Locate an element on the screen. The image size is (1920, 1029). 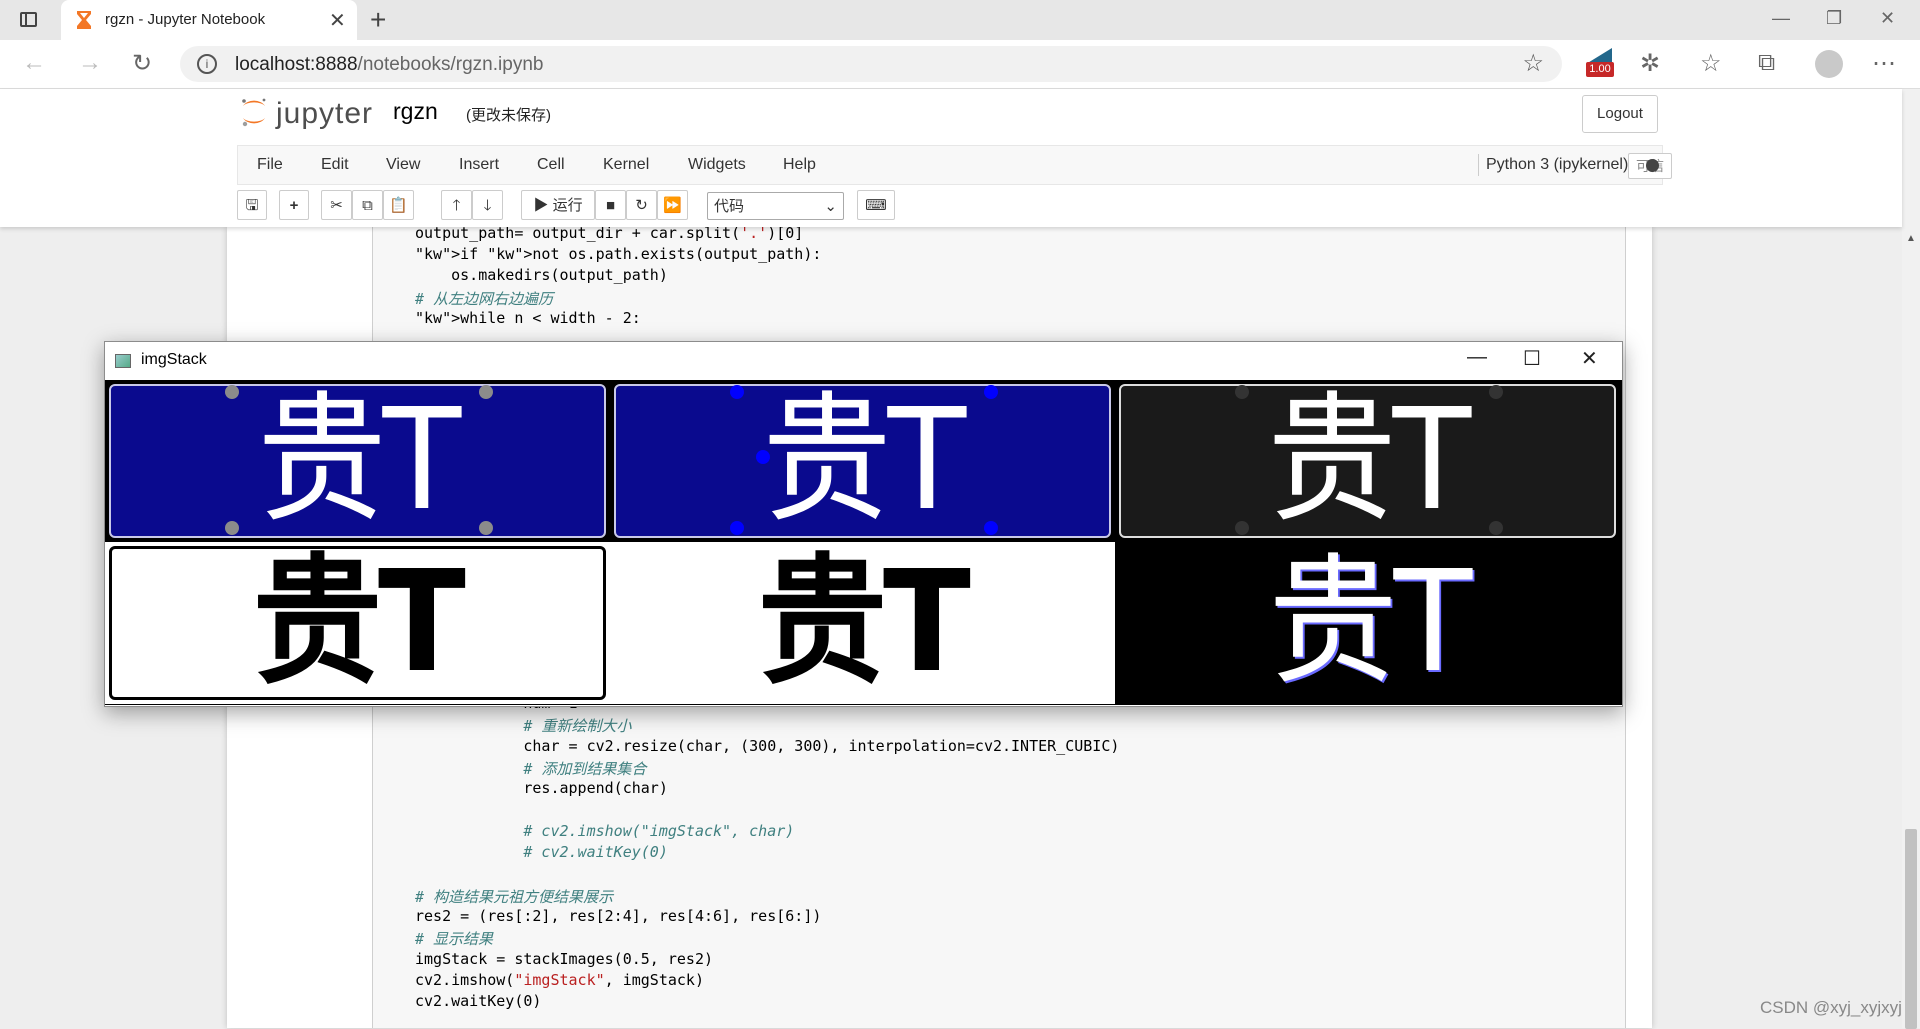
menu-edit: Edit is located at coordinates (335, 165).